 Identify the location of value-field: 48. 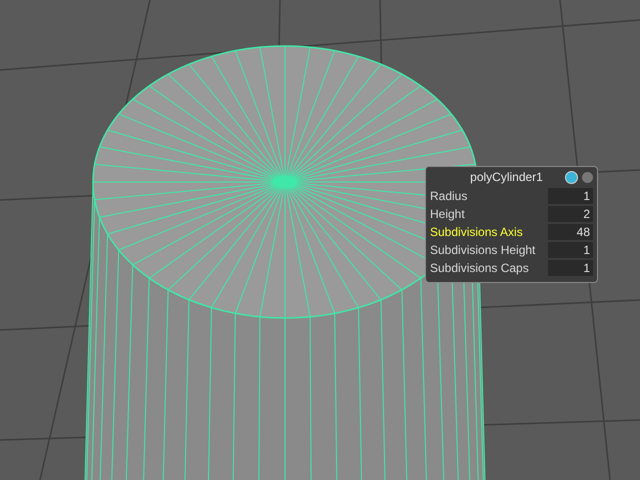
(570, 232).